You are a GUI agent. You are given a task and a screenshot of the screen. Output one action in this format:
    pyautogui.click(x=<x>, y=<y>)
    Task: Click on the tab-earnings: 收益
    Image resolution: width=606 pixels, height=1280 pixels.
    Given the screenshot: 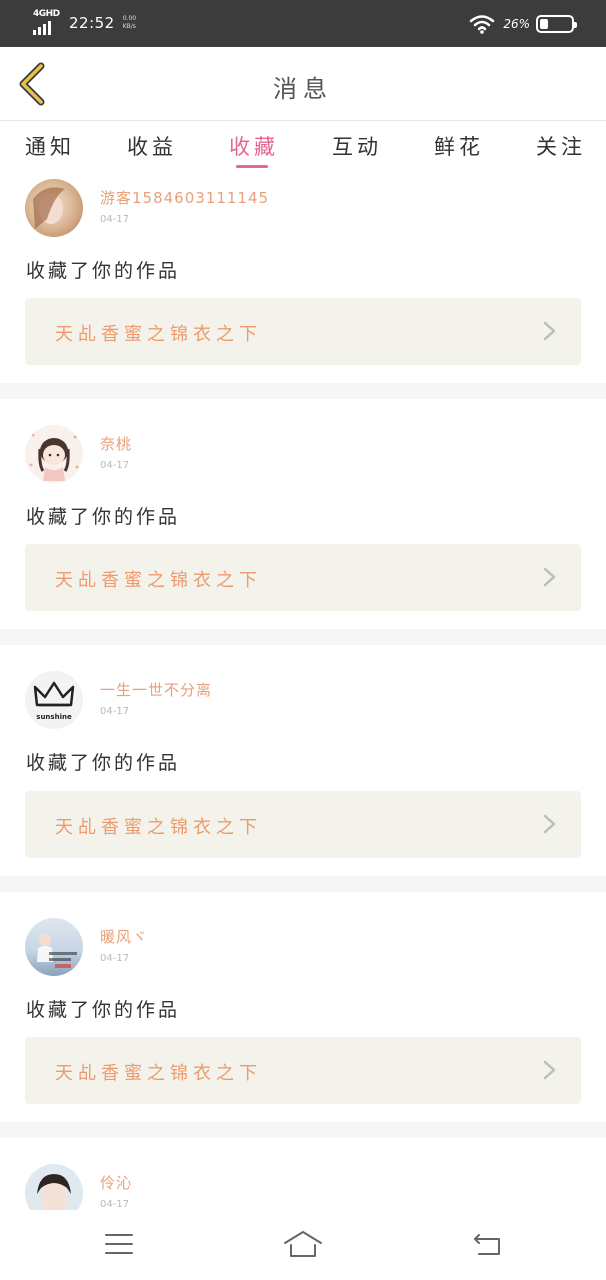 What is the action you would take?
    pyautogui.click(x=152, y=146)
    